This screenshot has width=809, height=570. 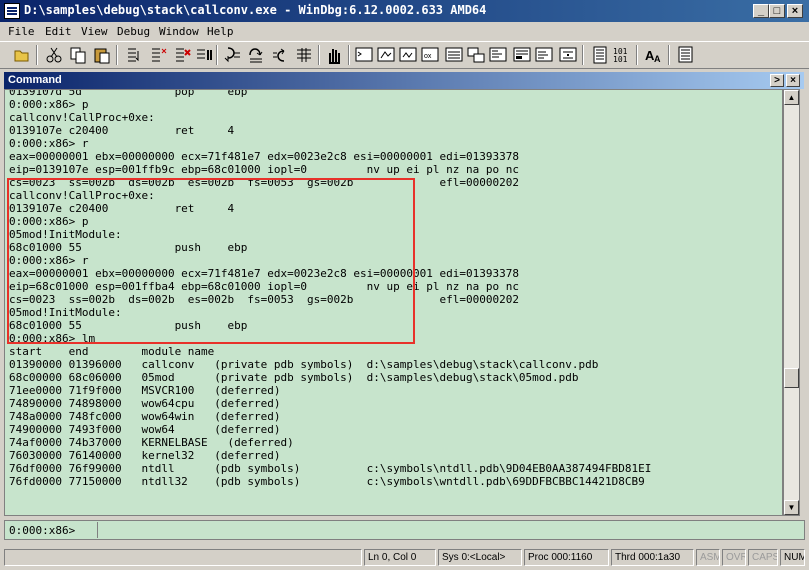 What do you see at coordinates (791, 378) in the screenshot?
I see `scroll-thumb` at bounding box center [791, 378].